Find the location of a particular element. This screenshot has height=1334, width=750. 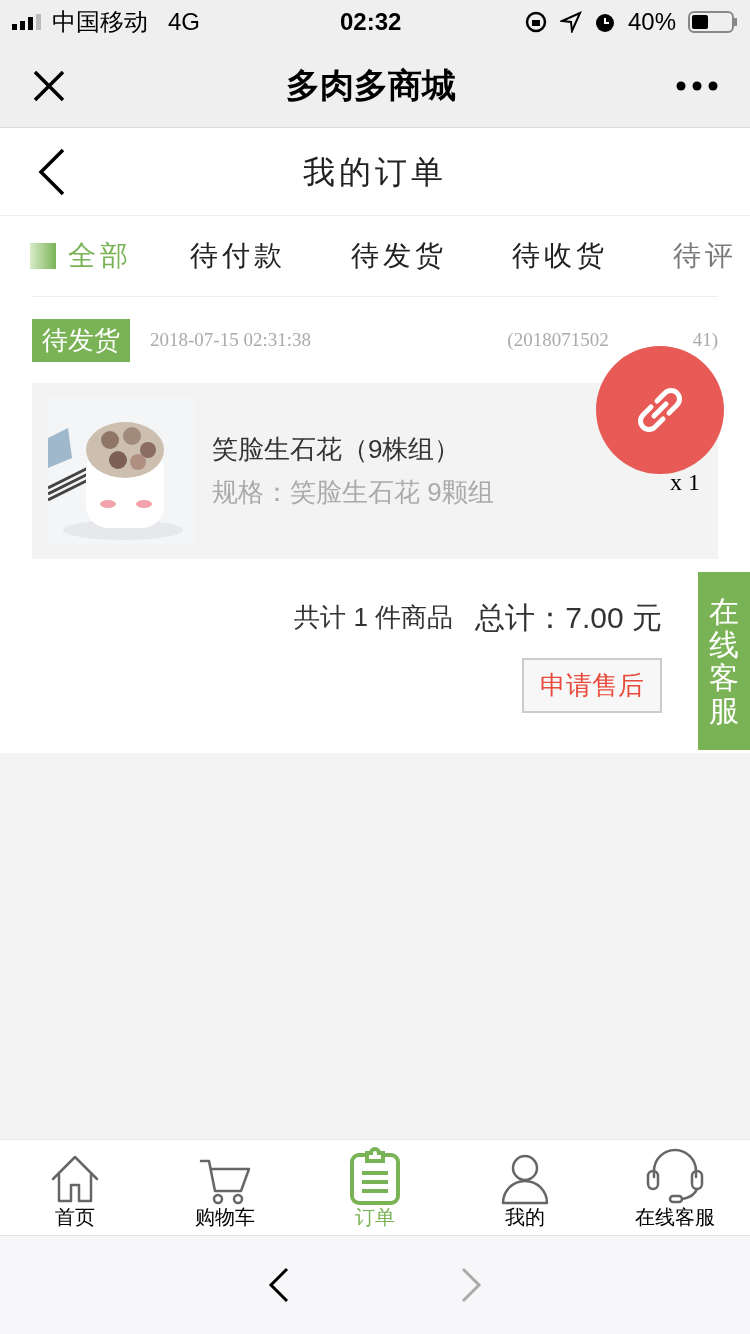

order-time: 2018-07-15 02:31:38 is located at coordinates (230, 339).